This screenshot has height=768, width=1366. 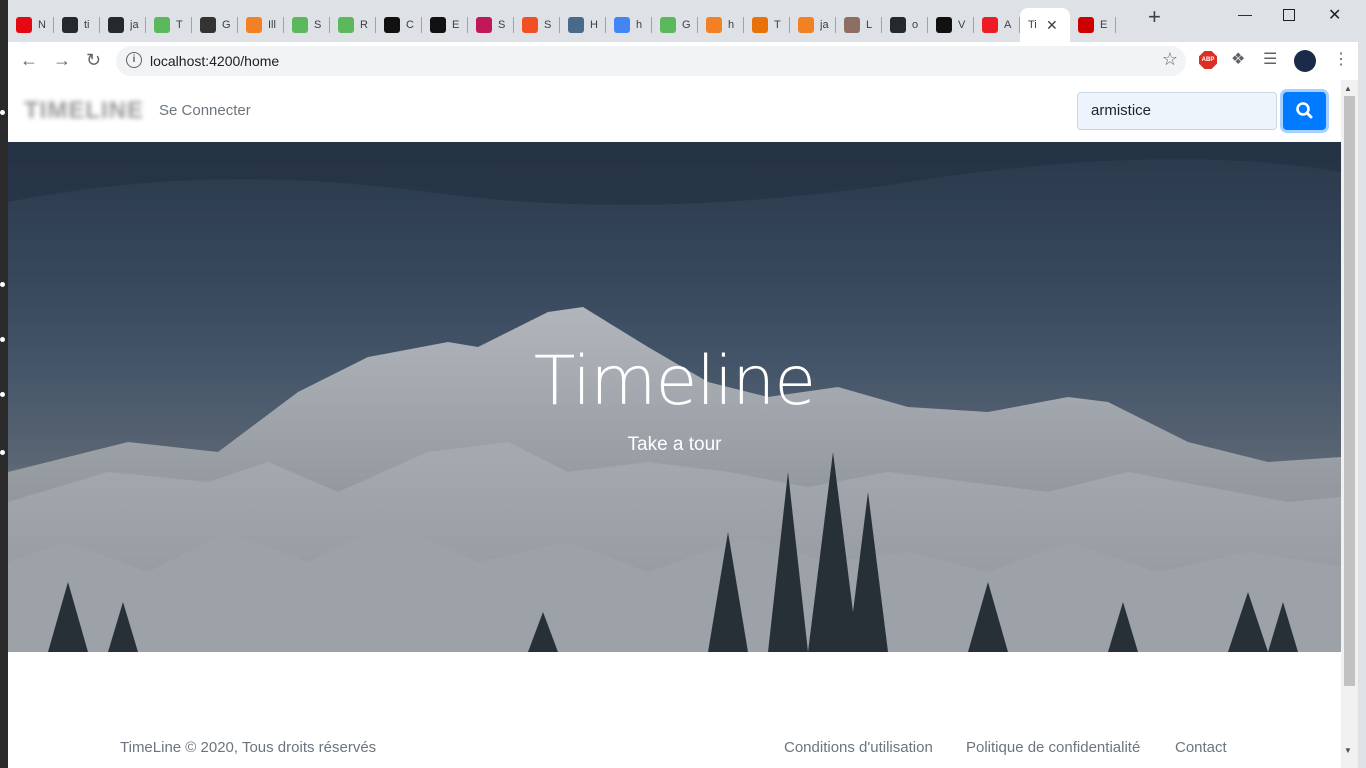 I want to click on browser-tab: R, so click(x=353, y=25).